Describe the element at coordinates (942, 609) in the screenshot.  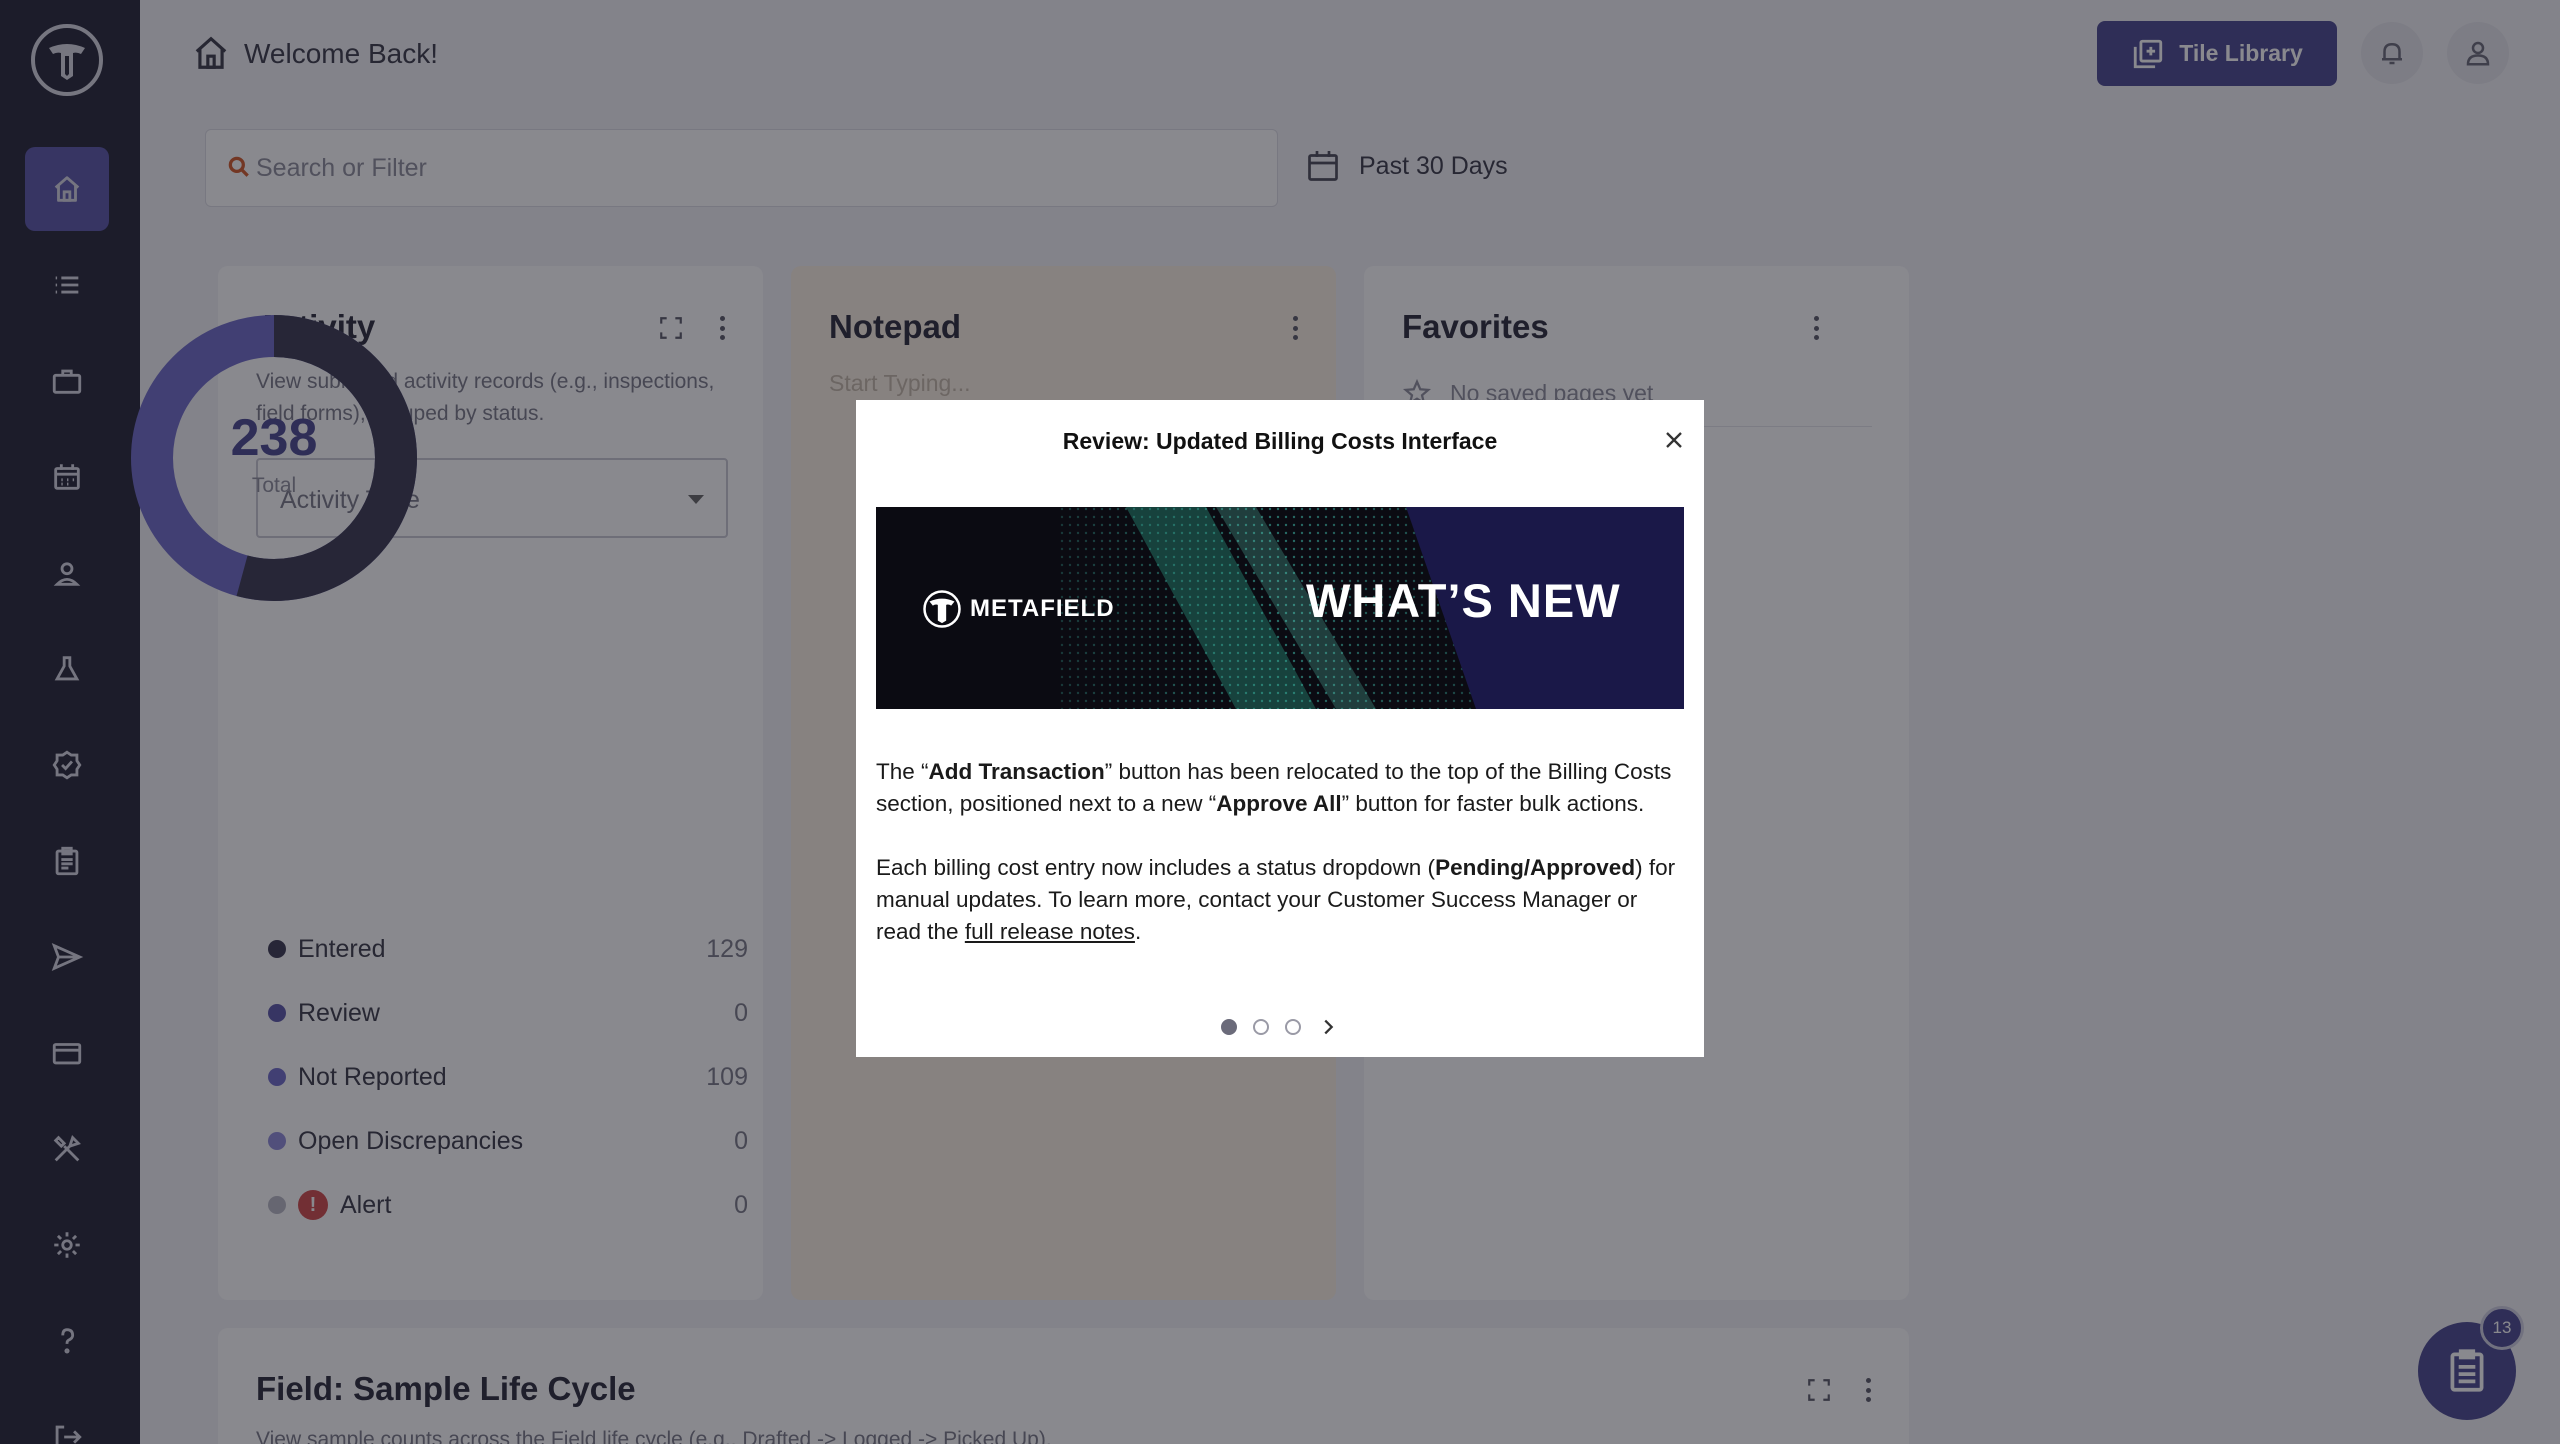
I see `logo-icon` at that location.